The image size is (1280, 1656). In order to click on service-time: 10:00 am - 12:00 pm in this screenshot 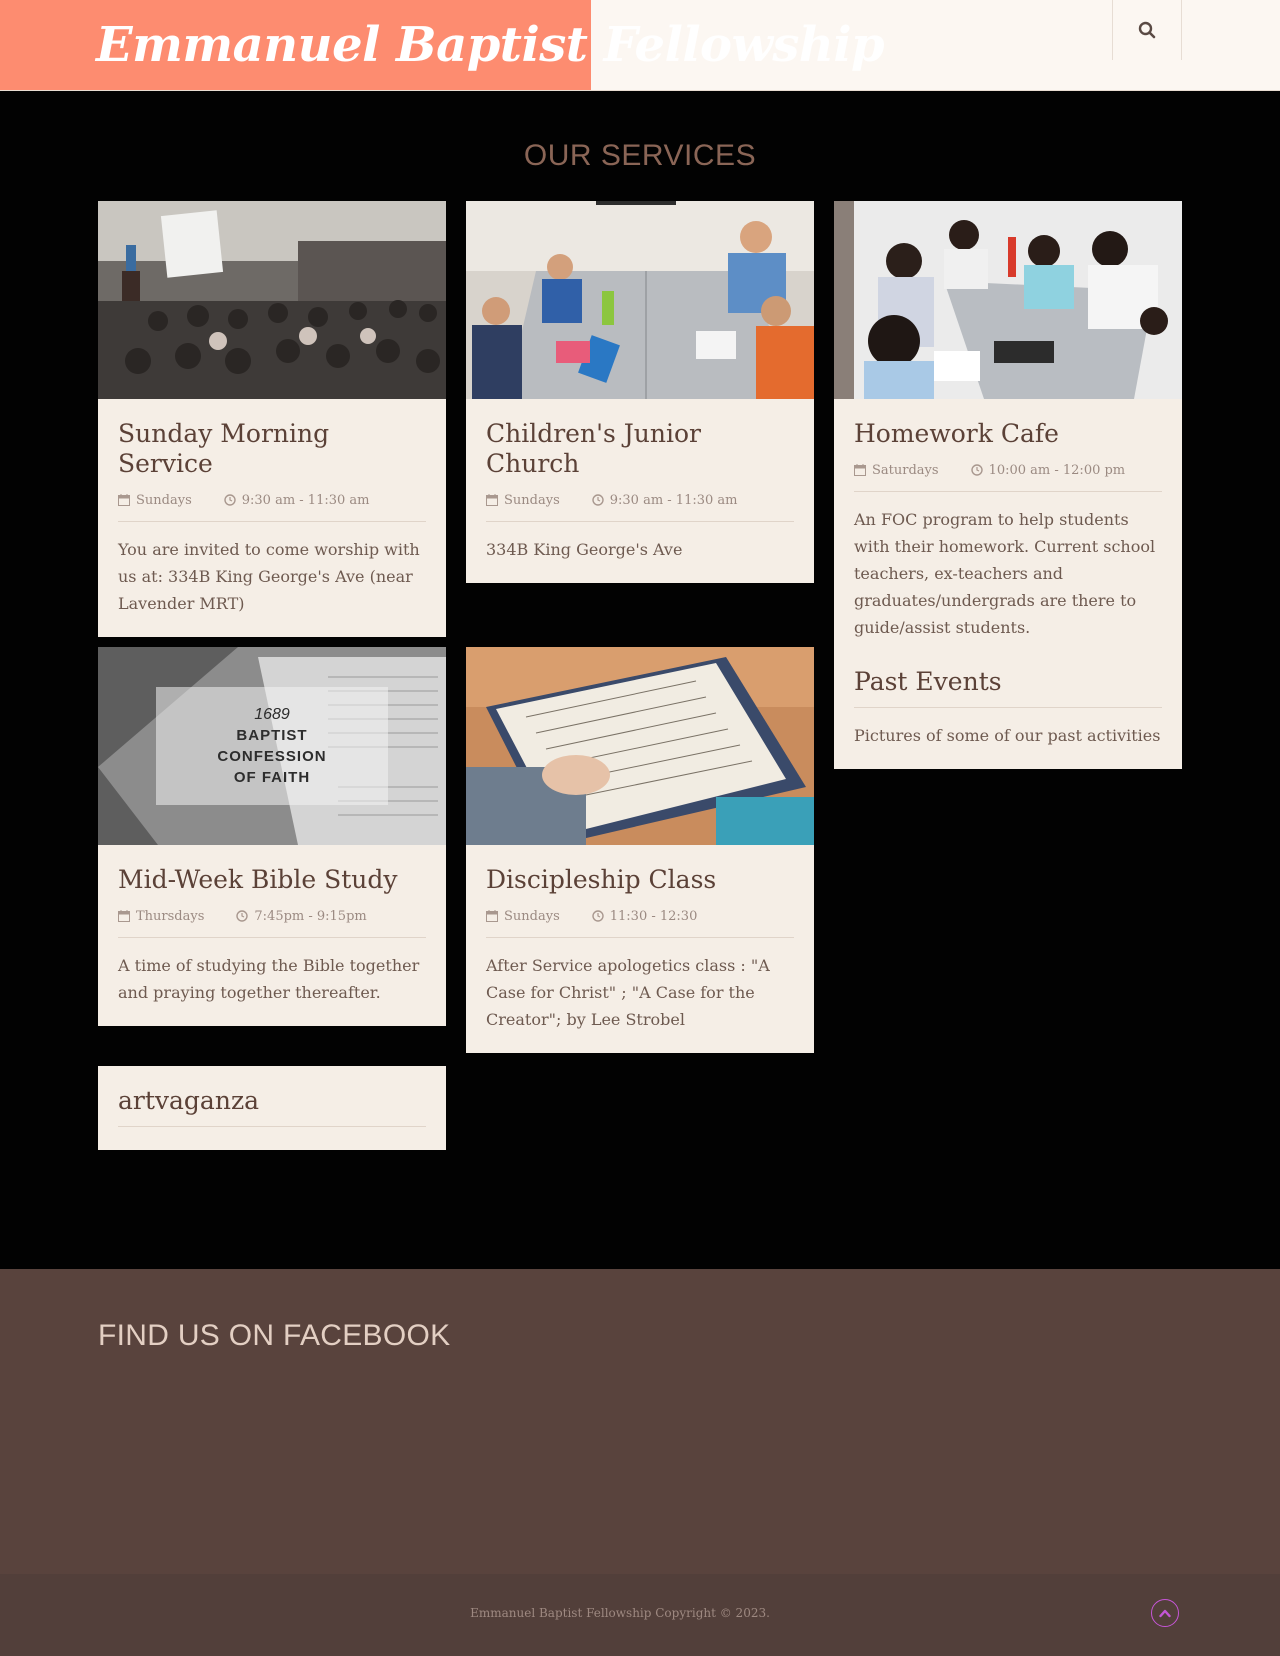, I will do `click(1048, 470)`.